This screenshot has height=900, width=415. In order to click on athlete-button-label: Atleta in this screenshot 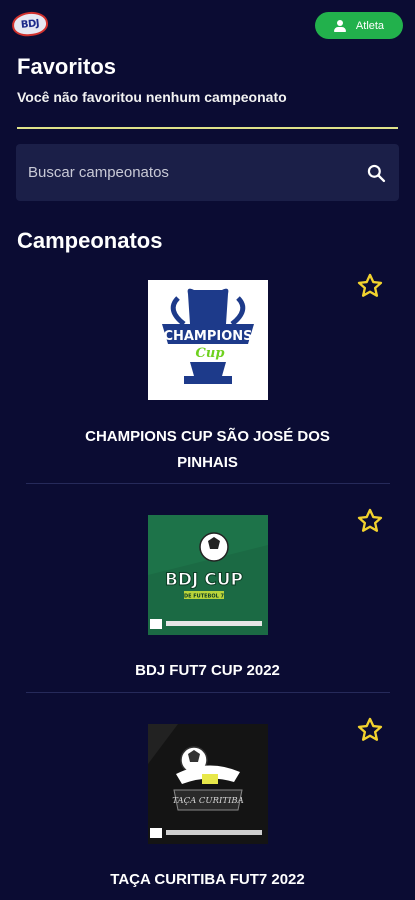, I will do `click(370, 25)`.